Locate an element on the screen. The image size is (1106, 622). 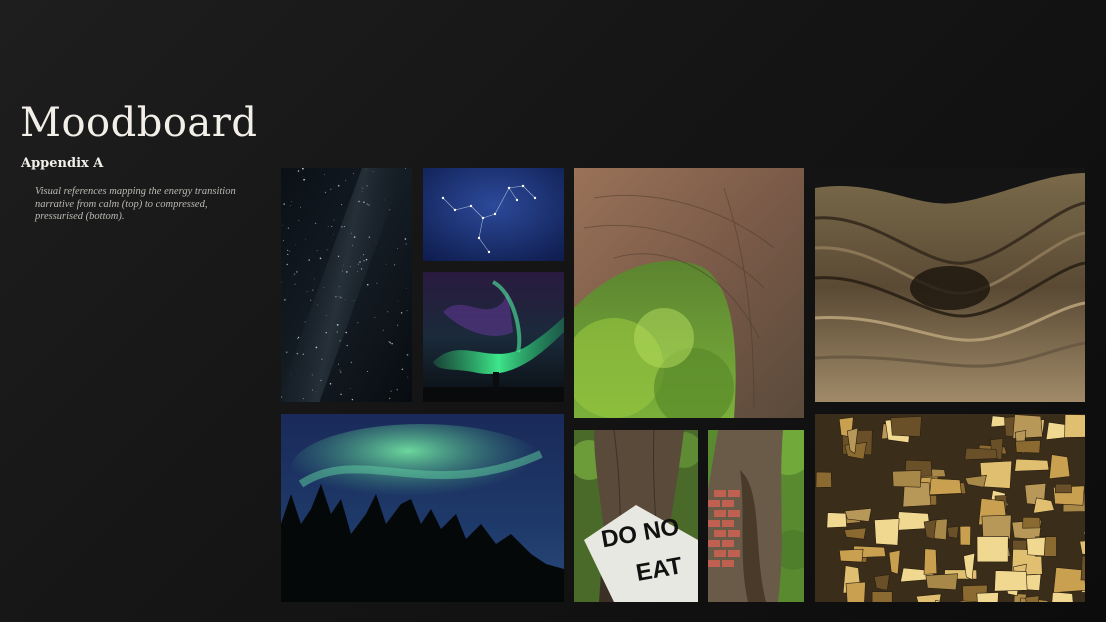
page-title: Moodboard is located at coordinates (139, 123).